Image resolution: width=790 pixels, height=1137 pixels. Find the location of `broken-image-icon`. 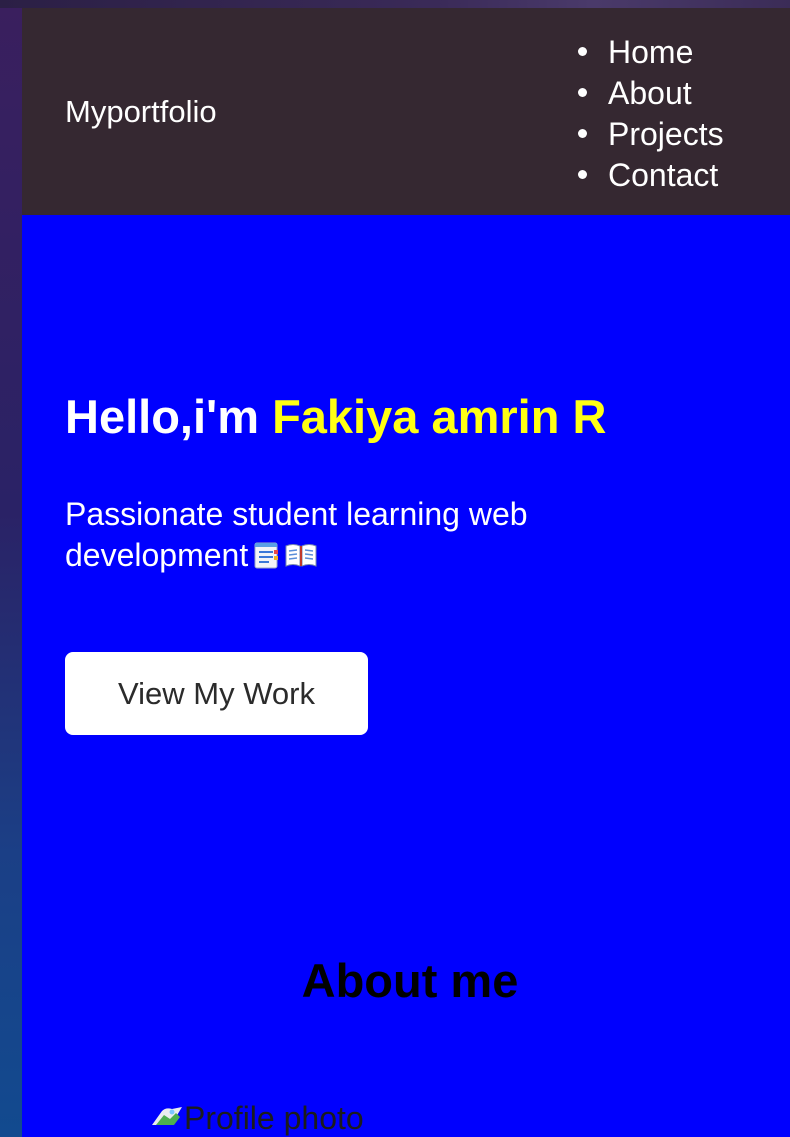

broken-image-icon is located at coordinates (167, 1116).